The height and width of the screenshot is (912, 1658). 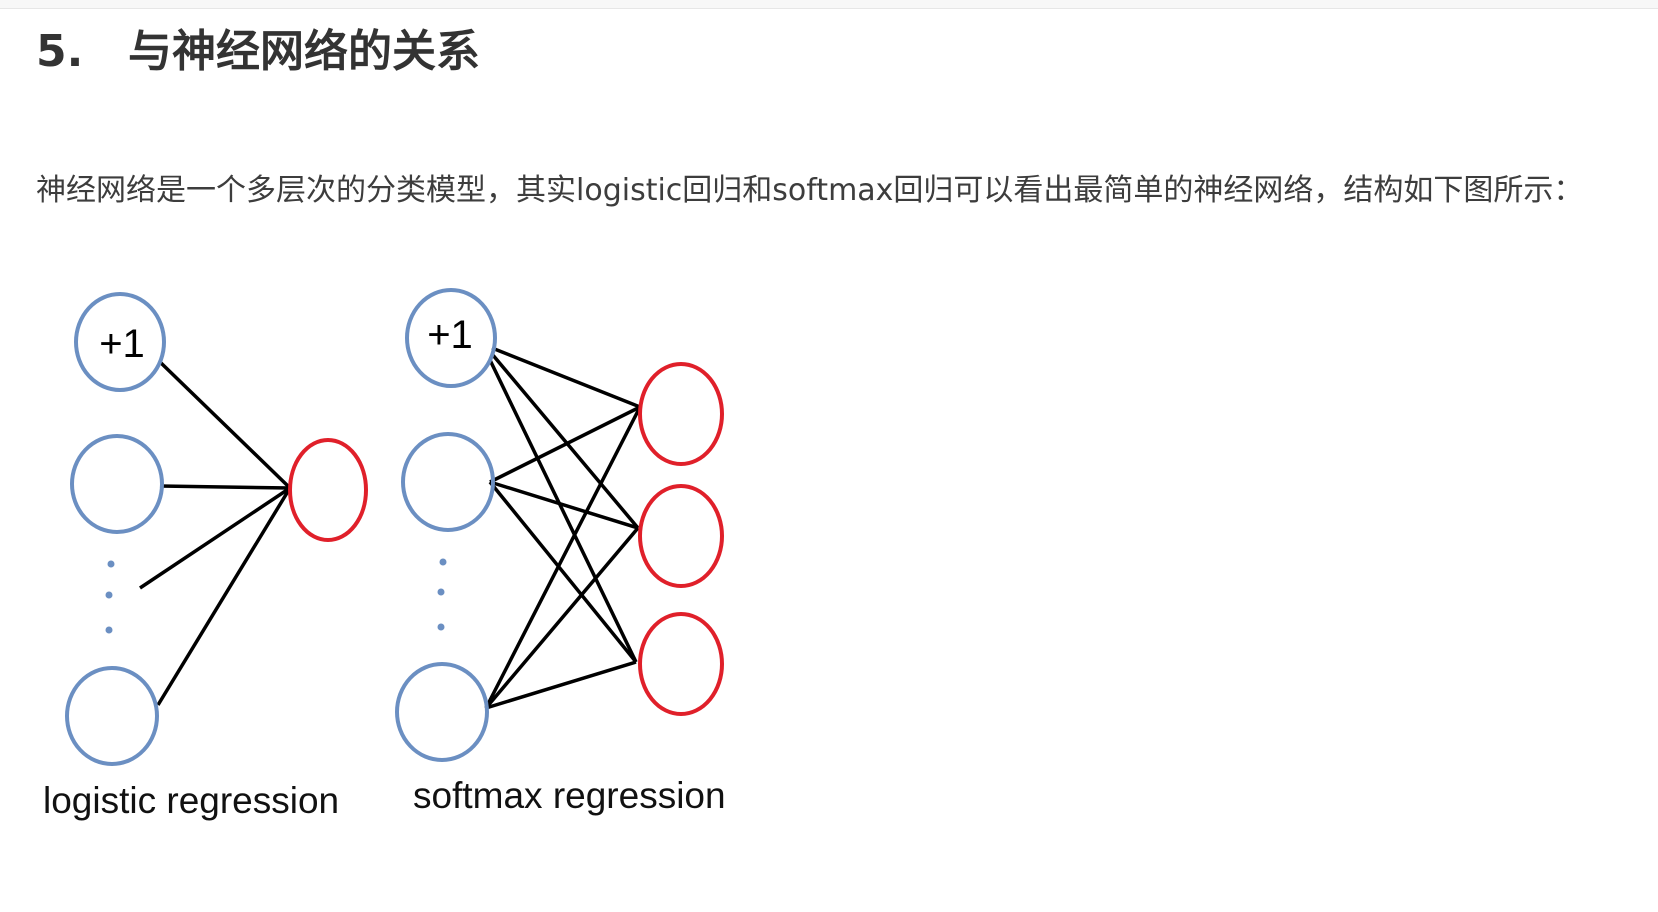 I want to click on softmax-ellipsis-dots, so click(x=442, y=594).